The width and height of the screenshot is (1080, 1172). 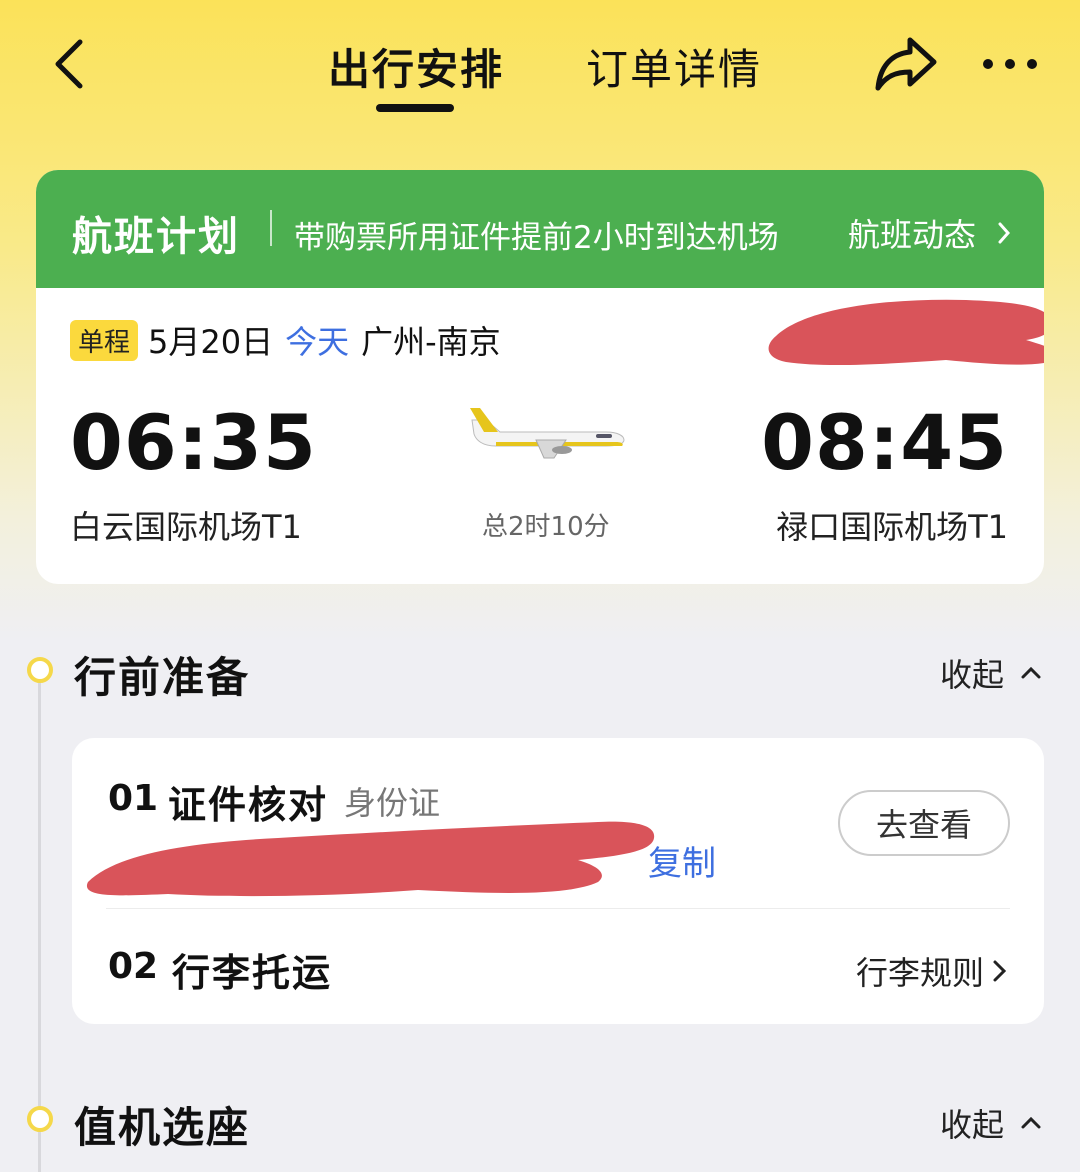 What do you see at coordinates (415, 108) in the screenshot?
I see `active-tab-indicator` at bounding box center [415, 108].